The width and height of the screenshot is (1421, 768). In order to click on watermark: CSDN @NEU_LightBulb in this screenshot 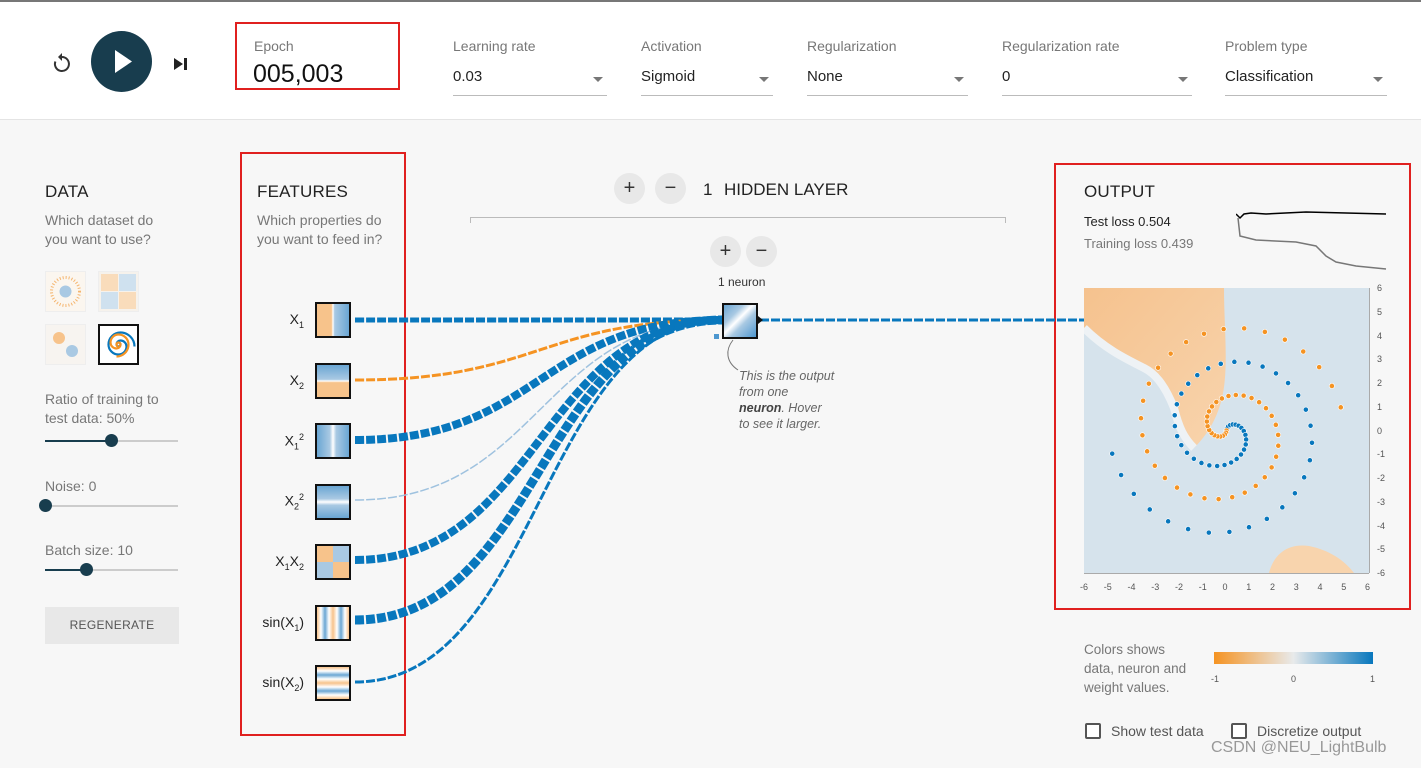, I will do `click(1299, 747)`.